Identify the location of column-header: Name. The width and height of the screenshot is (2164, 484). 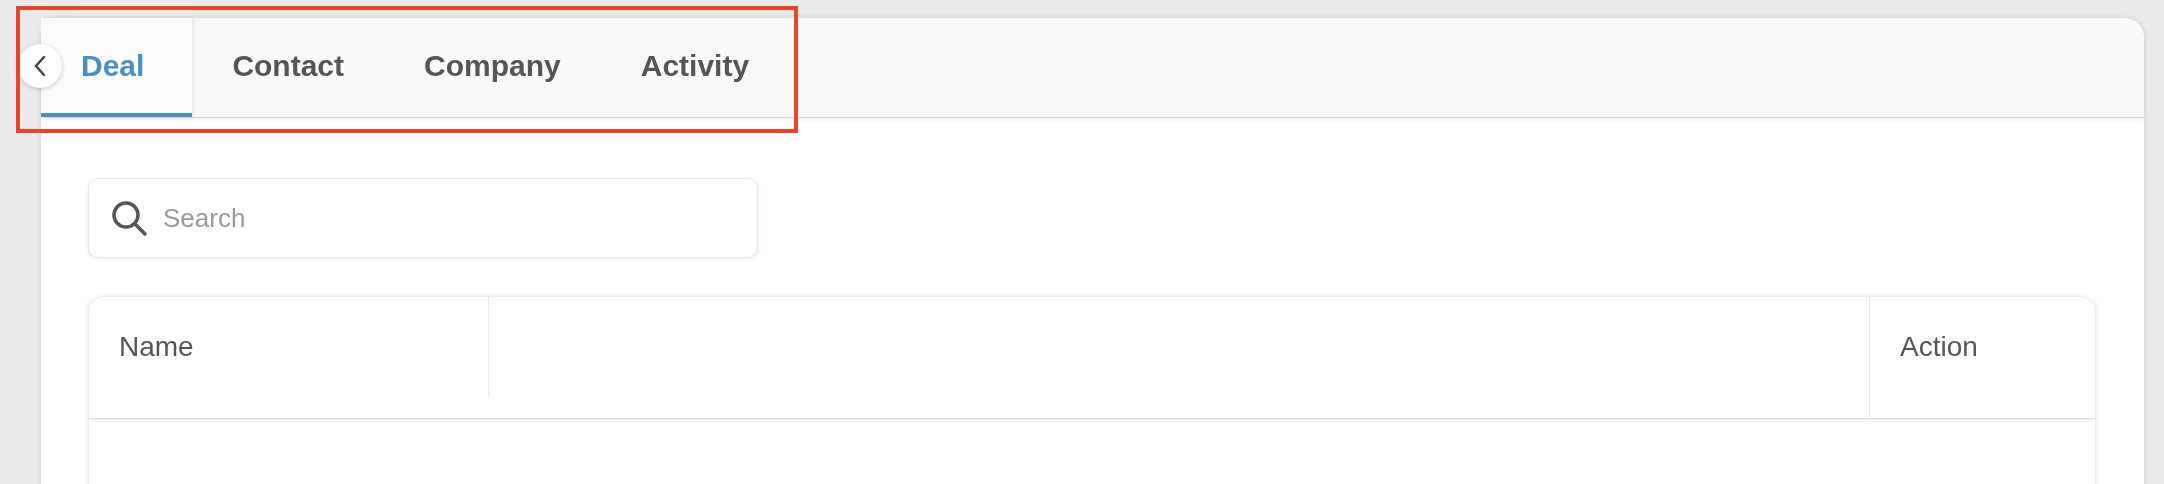
(156, 347).